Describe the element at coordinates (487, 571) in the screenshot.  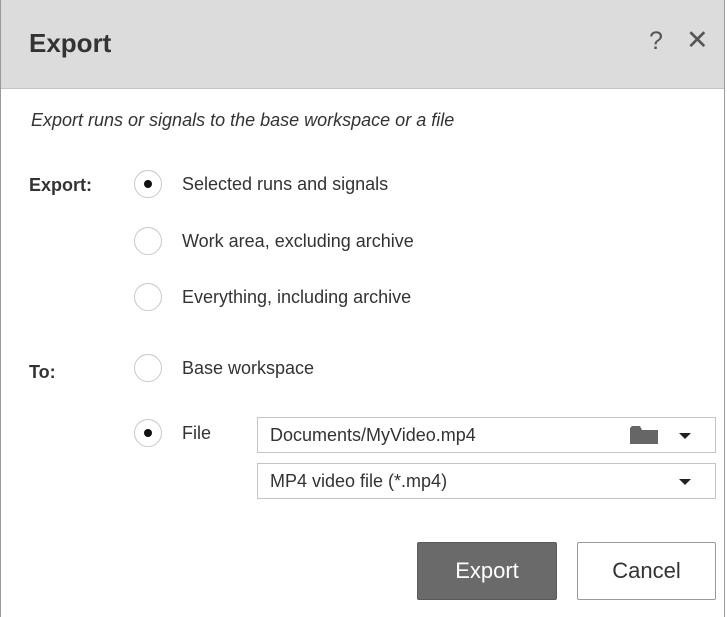
I see `export-button: Export` at that location.